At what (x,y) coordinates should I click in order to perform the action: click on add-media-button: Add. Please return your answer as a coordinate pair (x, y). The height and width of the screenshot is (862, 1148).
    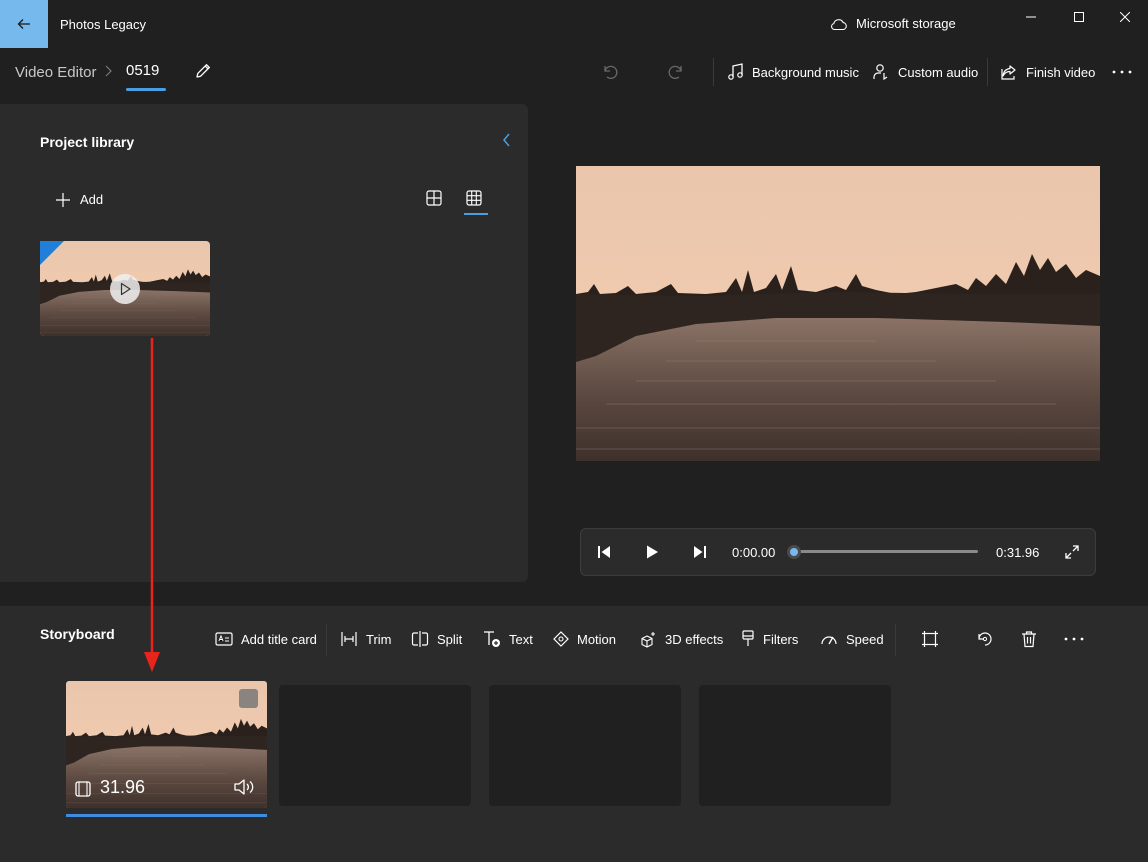
    Looking at the image, I should click on (79, 199).